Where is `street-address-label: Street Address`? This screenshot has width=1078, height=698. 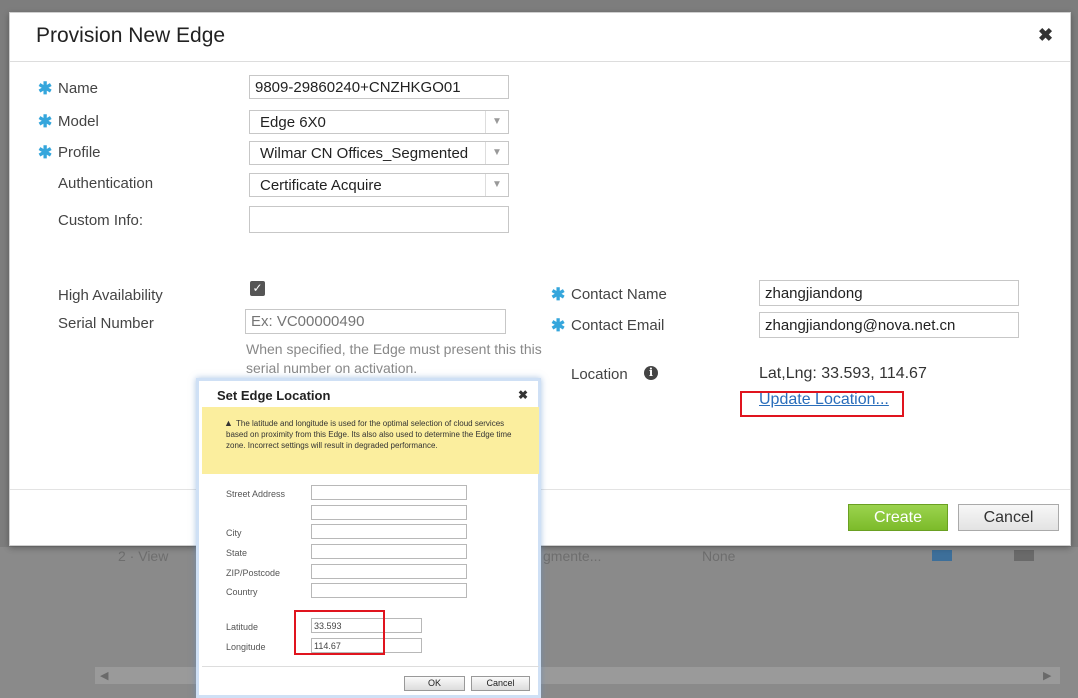 street-address-label: Street Address is located at coordinates (256, 494).